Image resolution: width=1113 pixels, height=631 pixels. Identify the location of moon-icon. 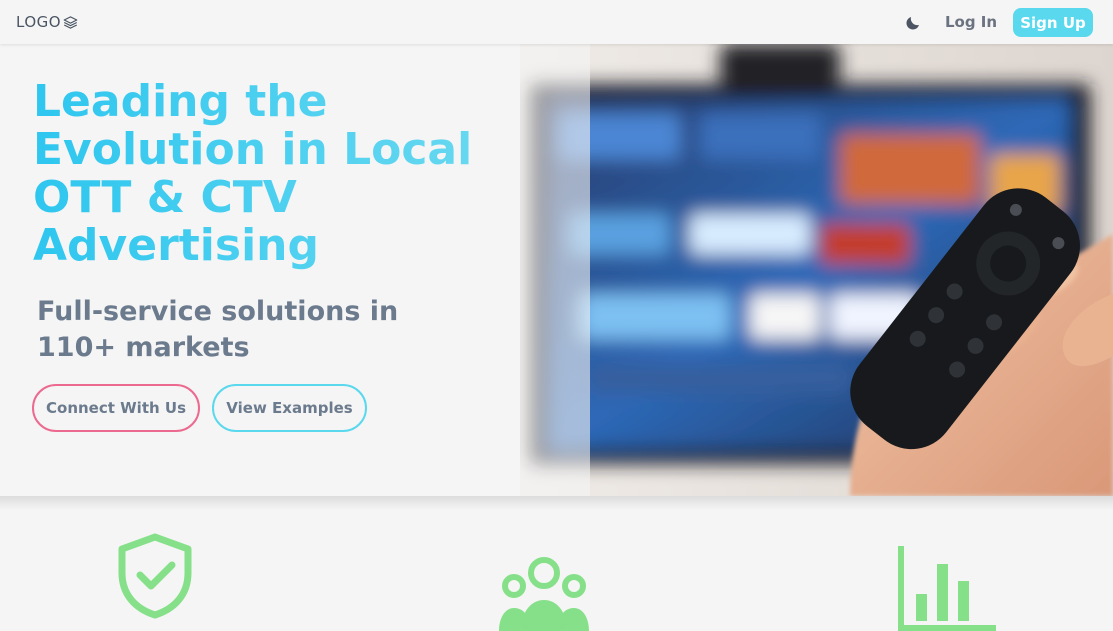
(913, 23).